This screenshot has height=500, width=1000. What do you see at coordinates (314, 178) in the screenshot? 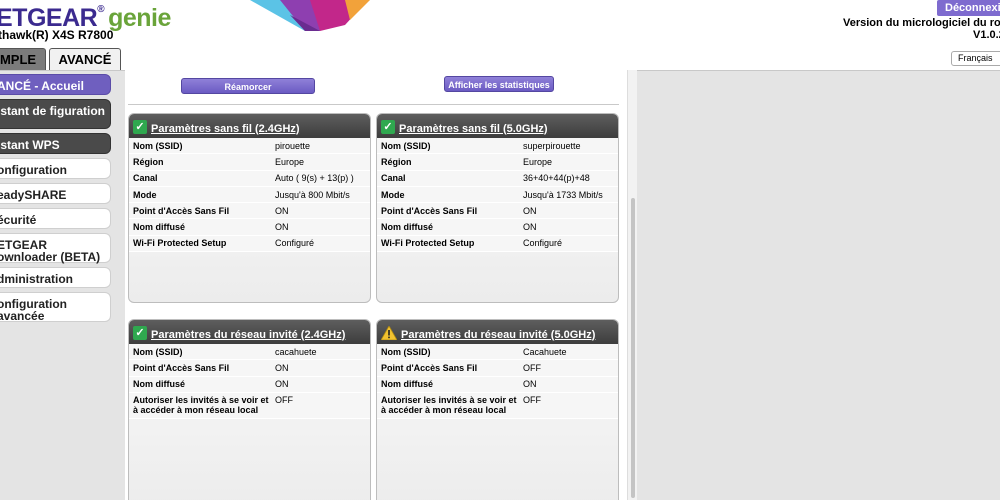
I see `row-value: Auto ( 9(s) + 13(p) )` at bounding box center [314, 178].